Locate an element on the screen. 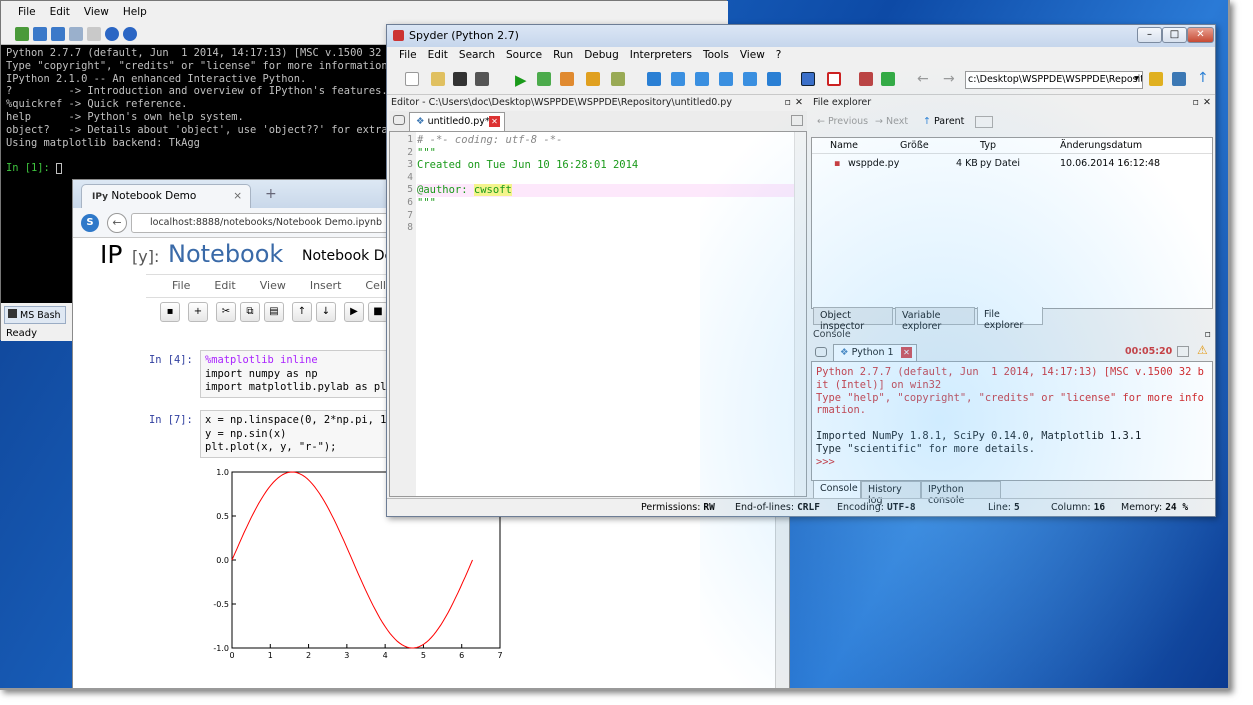  save-all-icon is located at coordinates (482, 79).